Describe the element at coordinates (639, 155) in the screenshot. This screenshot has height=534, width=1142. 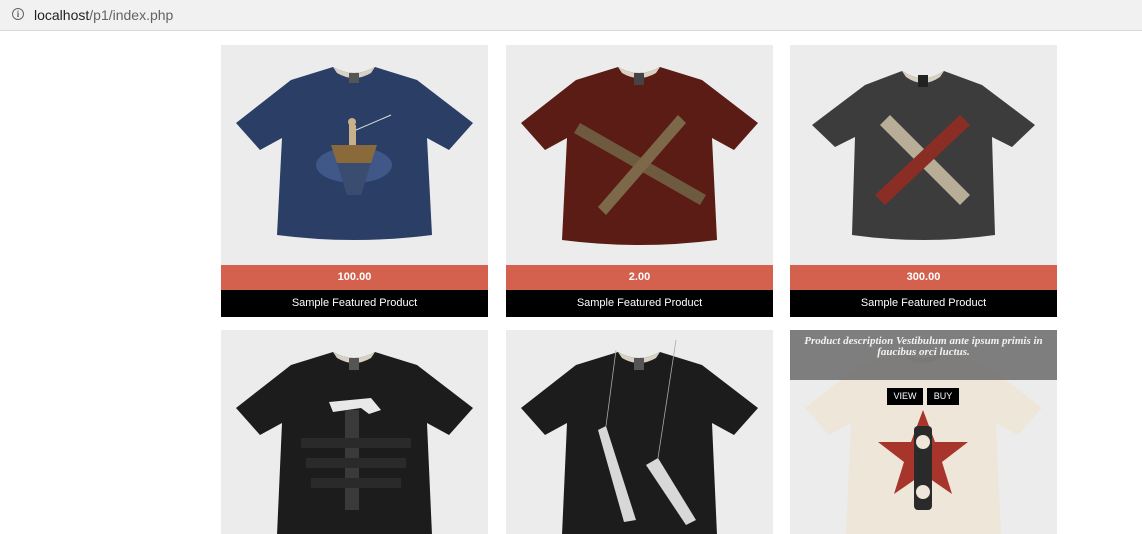
I see `product-image-wooden-cross` at that location.